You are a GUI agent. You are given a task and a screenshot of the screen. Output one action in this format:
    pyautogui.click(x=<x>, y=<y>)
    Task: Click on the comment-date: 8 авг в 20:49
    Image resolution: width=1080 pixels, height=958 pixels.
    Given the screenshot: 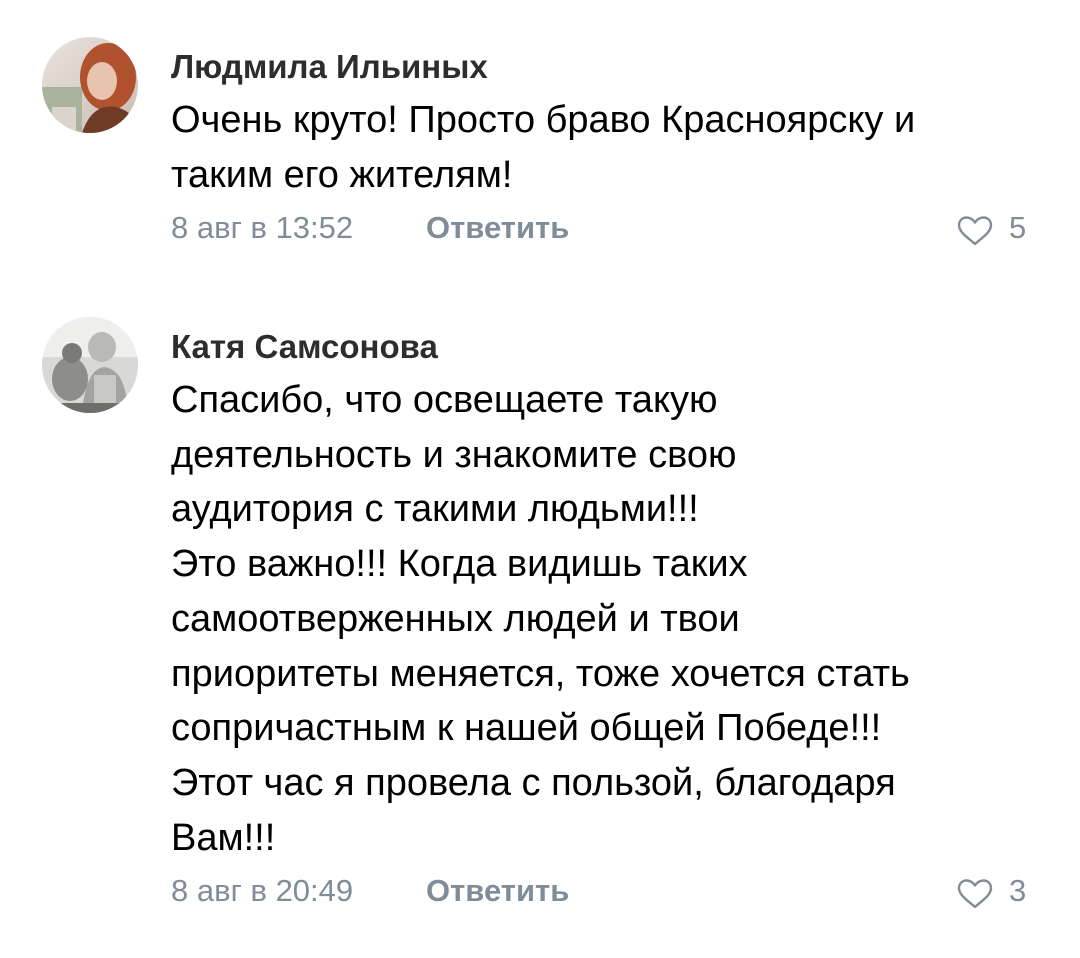 What is the action you would take?
    pyautogui.click(x=262, y=891)
    